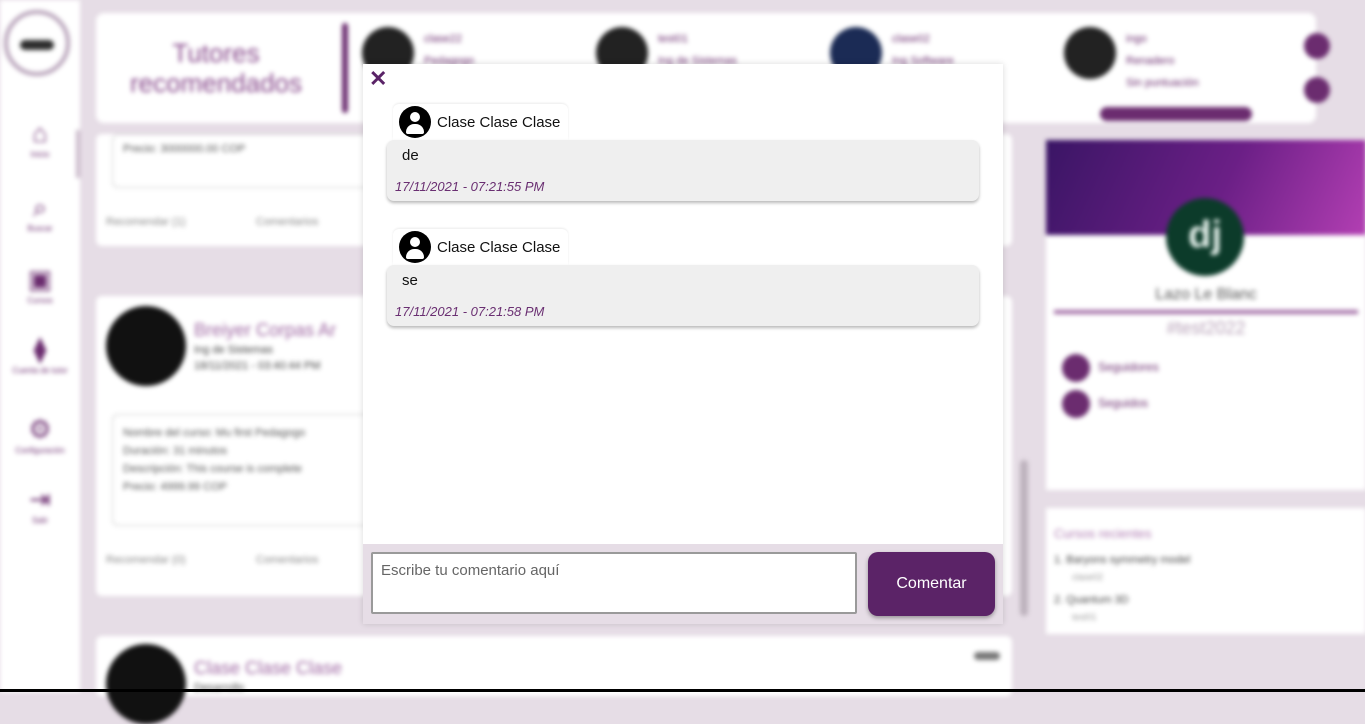 Image resolution: width=1365 pixels, height=724 pixels. I want to click on profile-avatar: dj, so click(1205, 237).